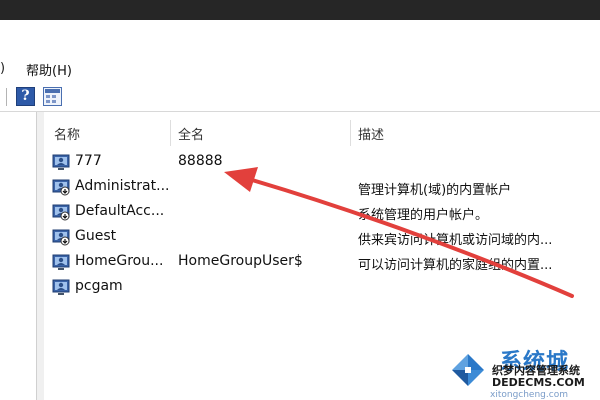 The width and height of the screenshot is (600, 400). What do you see at coordinates (323, 187) in the screenshot?
I see `list-item: Administrat... 管理计算机(域)的内置帐户` at bounding box center [323, 187].